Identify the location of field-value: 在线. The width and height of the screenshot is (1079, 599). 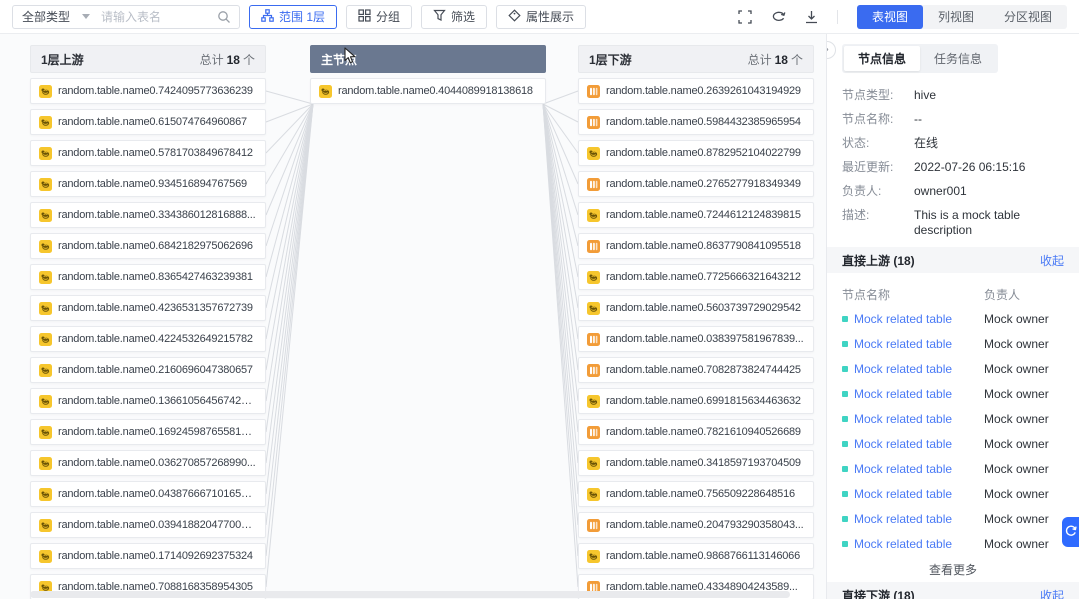
(926, 143).